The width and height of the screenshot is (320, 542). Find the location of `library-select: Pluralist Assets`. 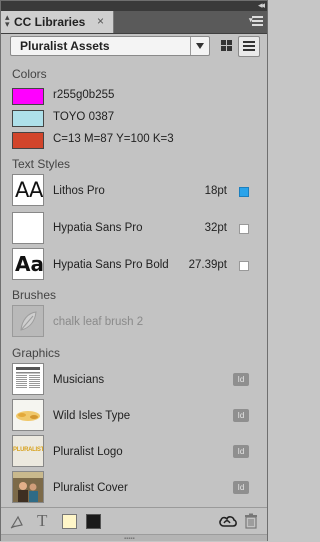

library-select: Pluralist Assets is located at coordinates (110, 46).